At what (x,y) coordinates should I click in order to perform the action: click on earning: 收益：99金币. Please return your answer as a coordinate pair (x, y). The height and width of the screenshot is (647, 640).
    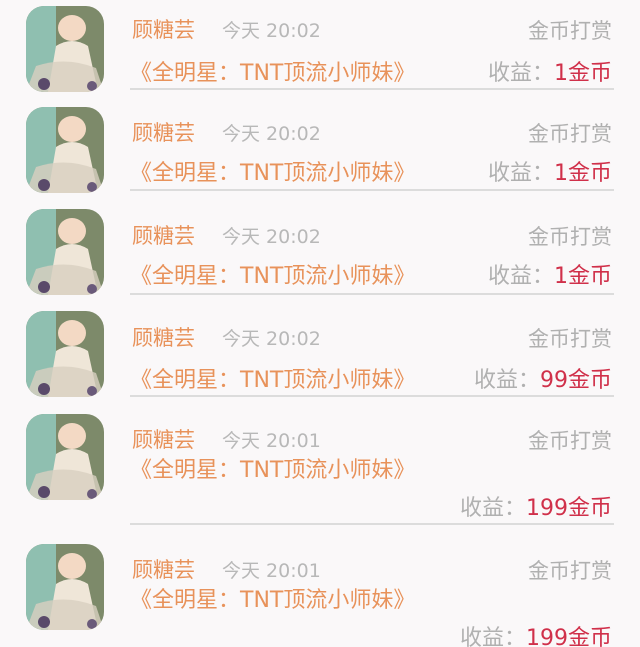
    Looking at the image, I should click on (543, 378).